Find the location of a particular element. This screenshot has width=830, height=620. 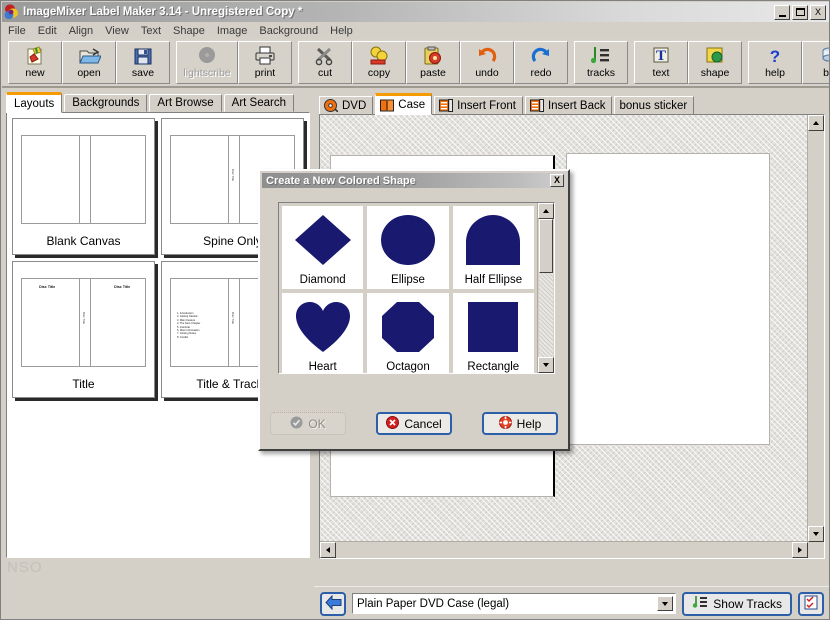

shape-option-rectangle: Rectangle is located at coordinates (493, 333).